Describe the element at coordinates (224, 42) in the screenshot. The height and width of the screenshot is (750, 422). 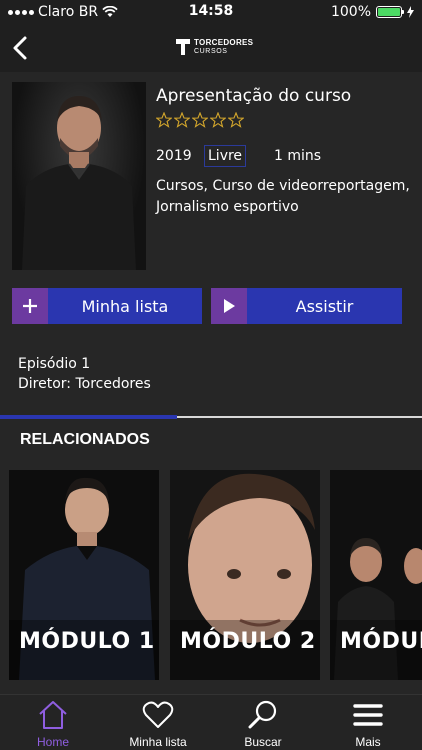
I see `logo-line1: TORCEDORES` at that location.